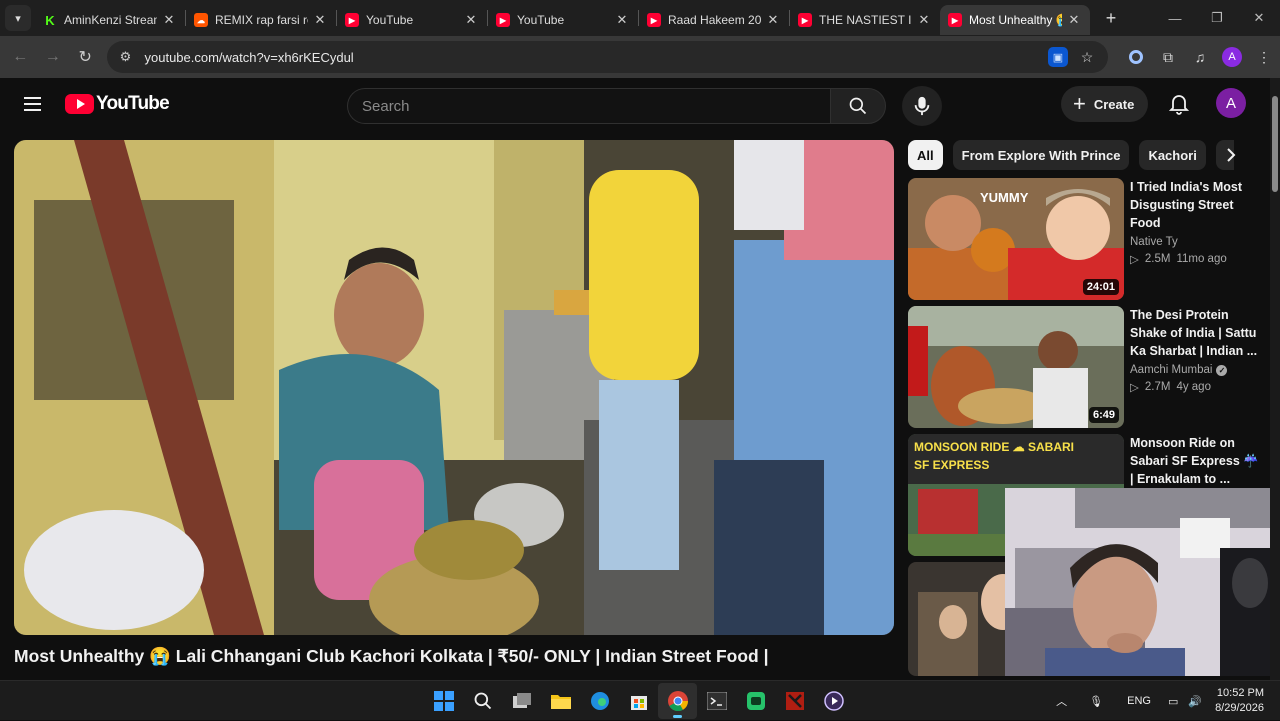 The width and height of the screenshot is (1280, 721). I want to click on url-text: youtube.com/watch?v=xh6rKECydul, so click(597, 57).